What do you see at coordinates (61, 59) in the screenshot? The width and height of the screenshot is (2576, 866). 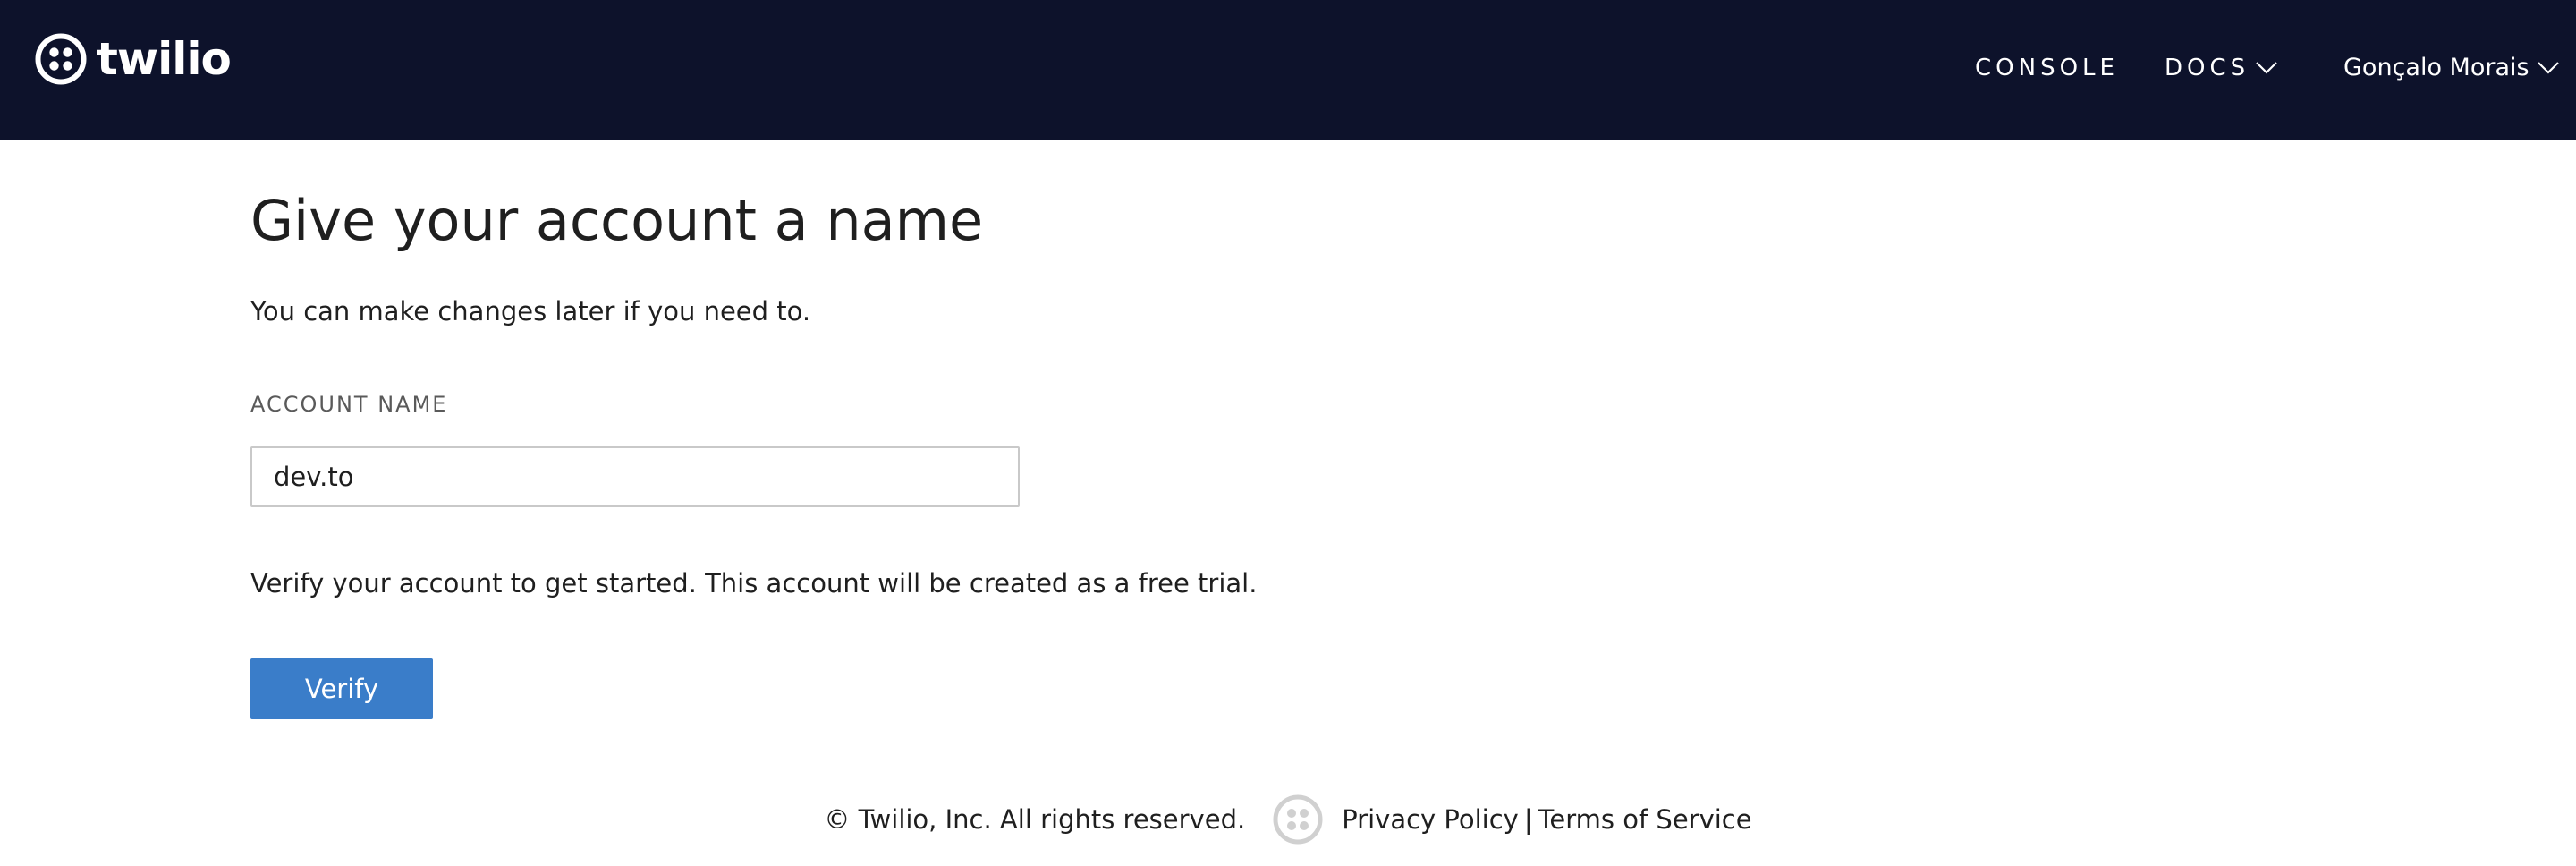 I see `twilio-logo-icon` at bounding box center [61, 59].